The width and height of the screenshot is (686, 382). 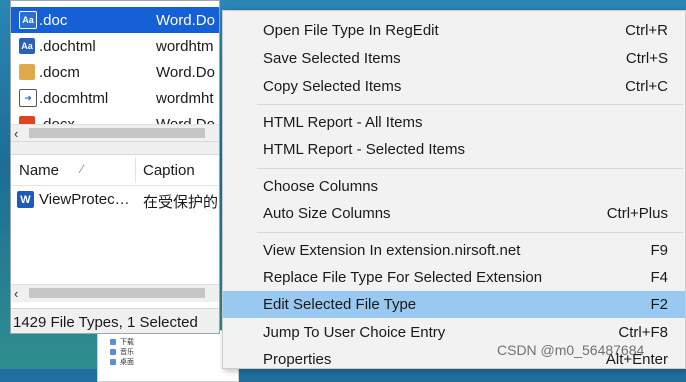 What do you see at coordinates (82, 169) in the screenshot?
I see `sort-indicator-icon: ⁄` at bounding box center [82, 169].